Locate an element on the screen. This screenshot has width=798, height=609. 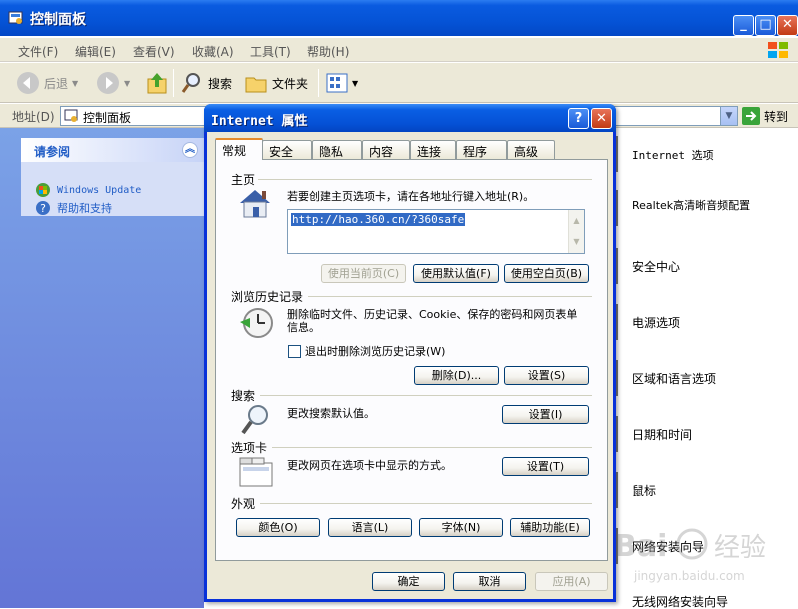
forward-arrow-icon is located at coordinates (108, 83).